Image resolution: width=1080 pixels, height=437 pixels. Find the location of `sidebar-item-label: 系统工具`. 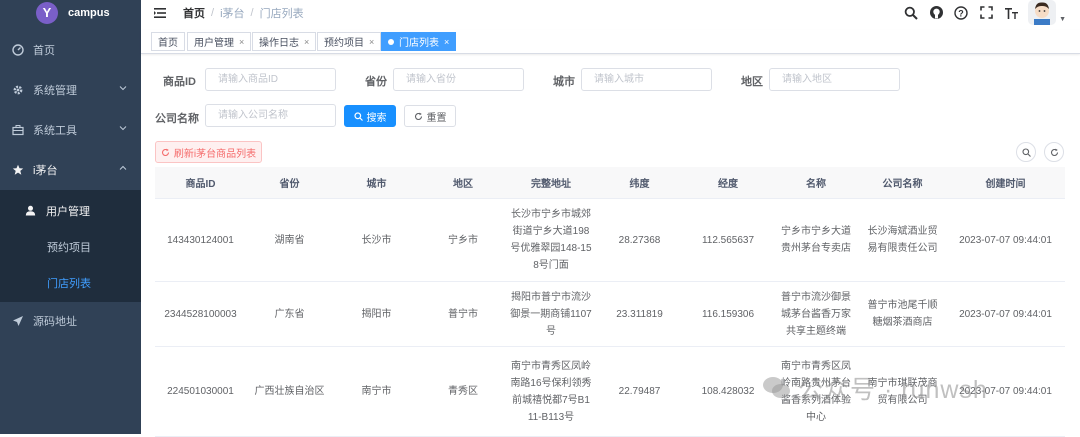

sidebar-item-label: 系统工具 is located at coordinates (55, 131).